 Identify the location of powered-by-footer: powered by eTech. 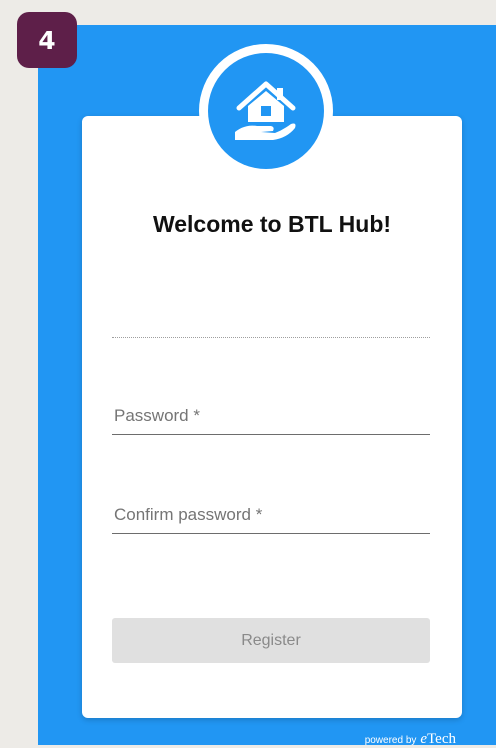
(410, 739).